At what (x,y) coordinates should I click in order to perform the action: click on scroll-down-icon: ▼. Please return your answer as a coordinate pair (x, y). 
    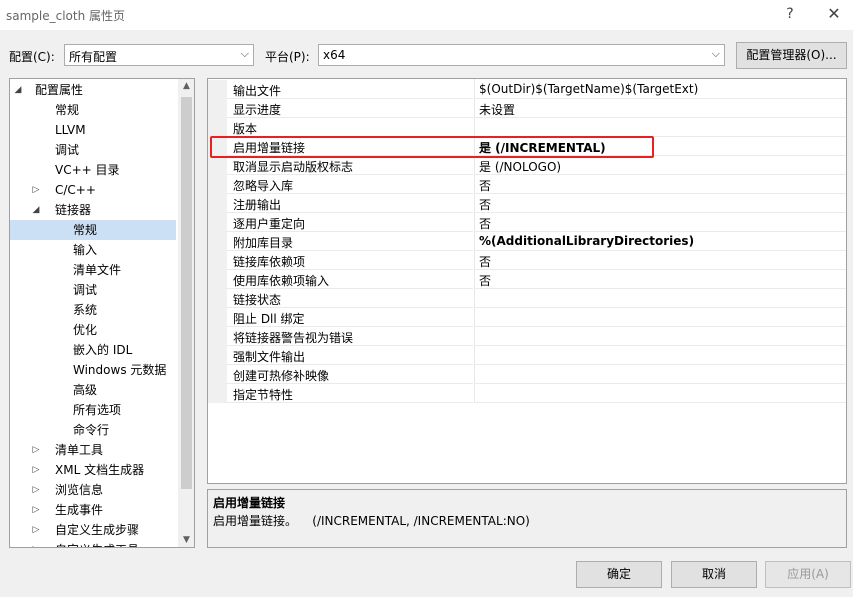
    Looking at the image, I should click on (186, 540).